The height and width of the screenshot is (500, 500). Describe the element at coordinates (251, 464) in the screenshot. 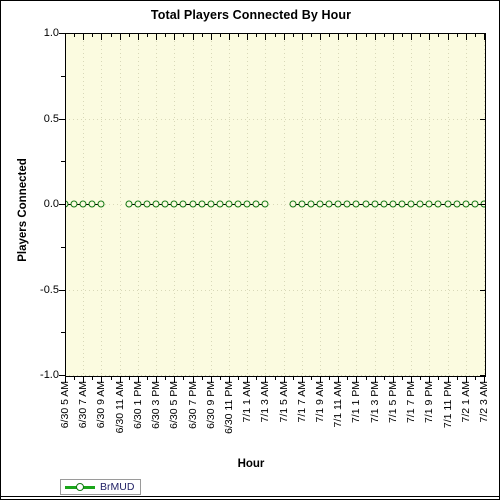

I see `x-axis-title: Hour` at that location.